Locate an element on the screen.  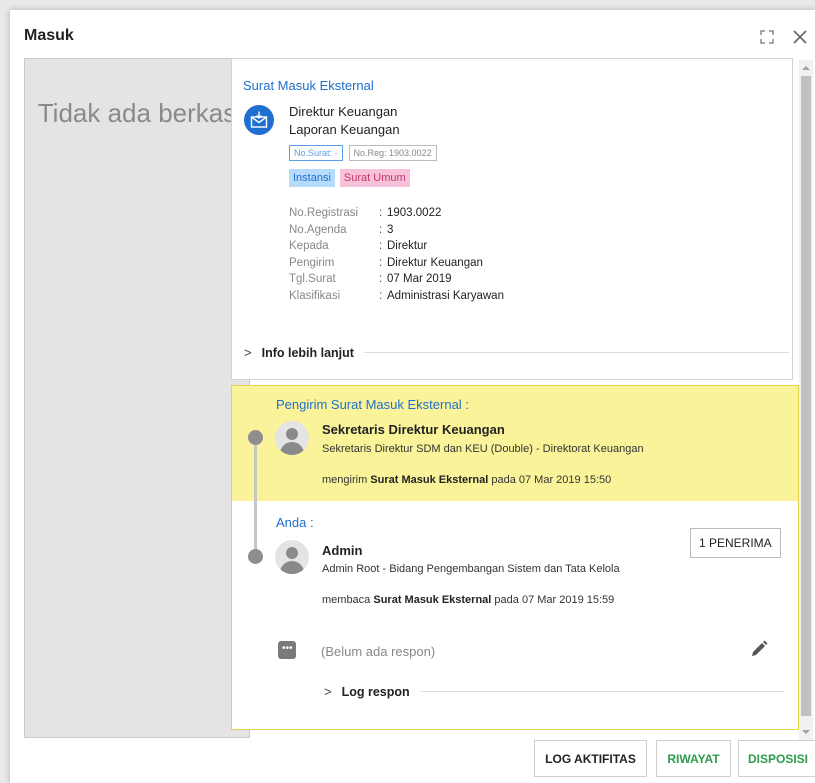
timeline-line is located at coordinates (255, 498).